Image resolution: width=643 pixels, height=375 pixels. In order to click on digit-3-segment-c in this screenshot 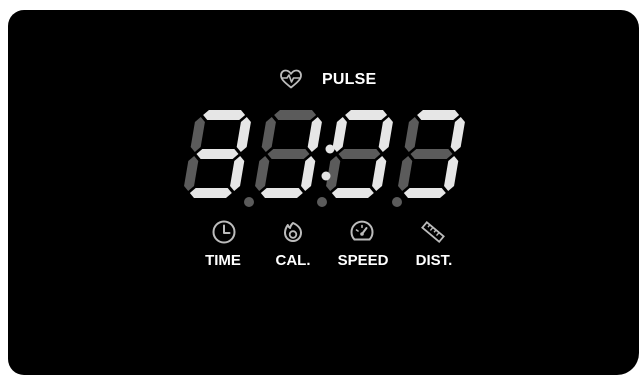, I will do `click(379, 173)`.